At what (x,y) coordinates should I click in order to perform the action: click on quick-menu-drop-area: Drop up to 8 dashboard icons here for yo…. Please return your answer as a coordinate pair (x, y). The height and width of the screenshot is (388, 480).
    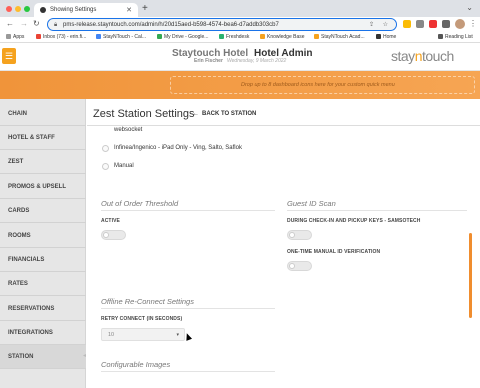
    Looking at the image, I should click on (322, 85).